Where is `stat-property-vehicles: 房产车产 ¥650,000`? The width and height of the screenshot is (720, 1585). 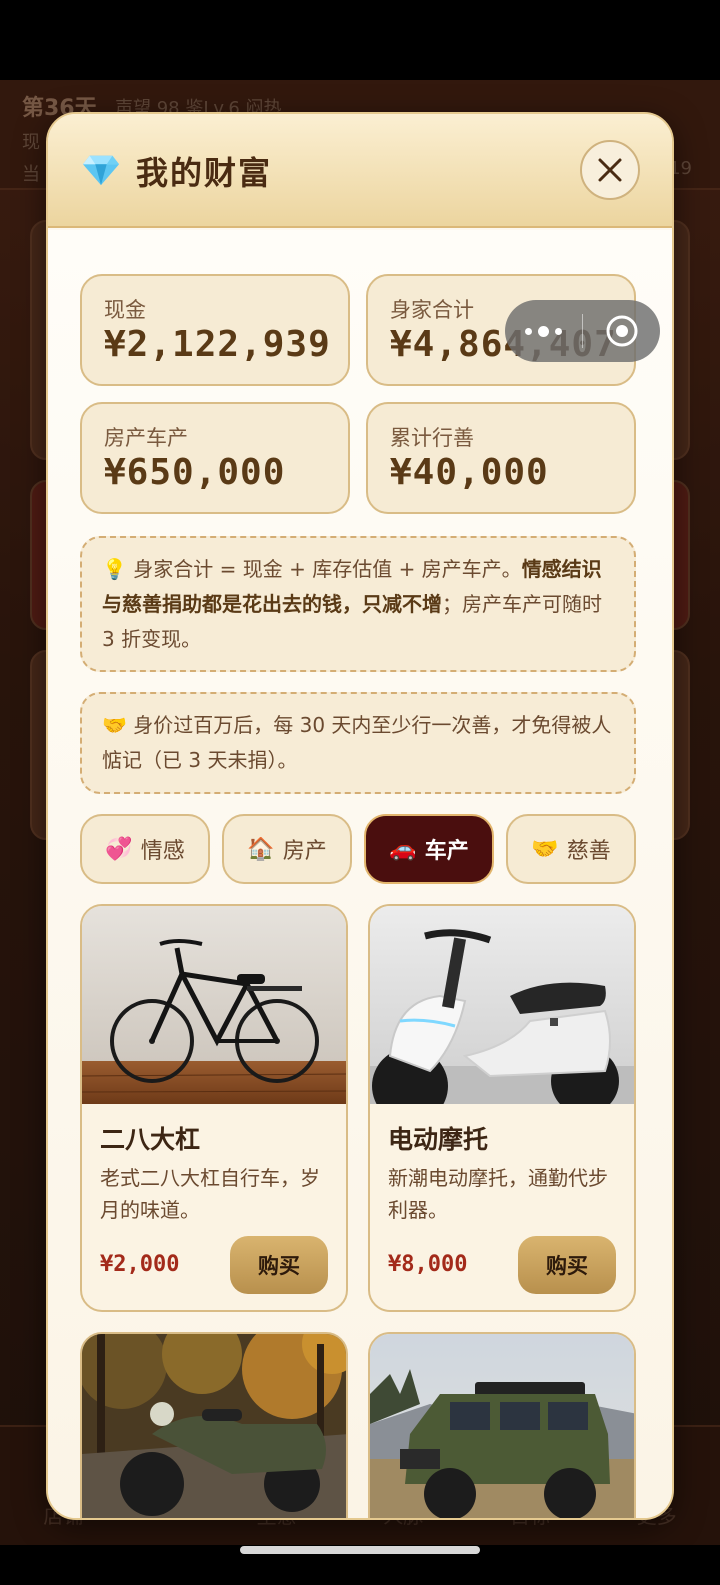
stat-property-vehicles: 房产车产 ¥650,000 is located at coordinates (215, 458).